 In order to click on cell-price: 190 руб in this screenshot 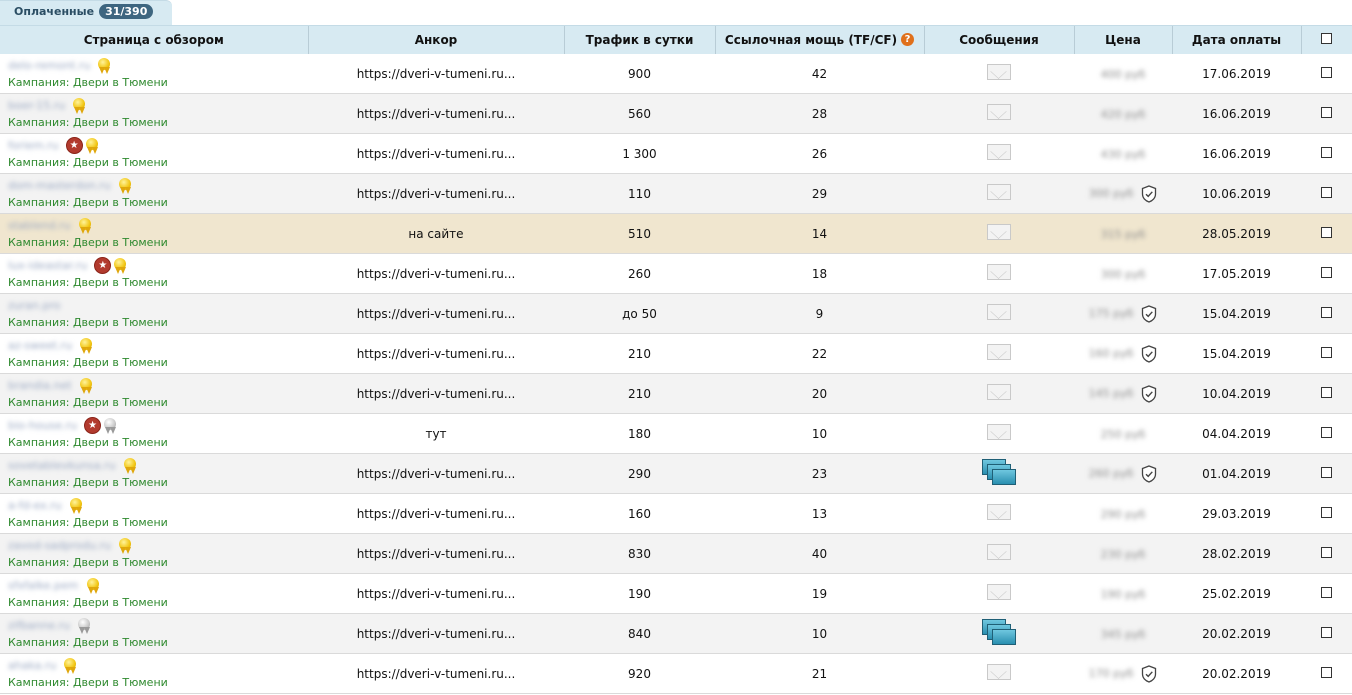, I will do `click(1123, 593)`.